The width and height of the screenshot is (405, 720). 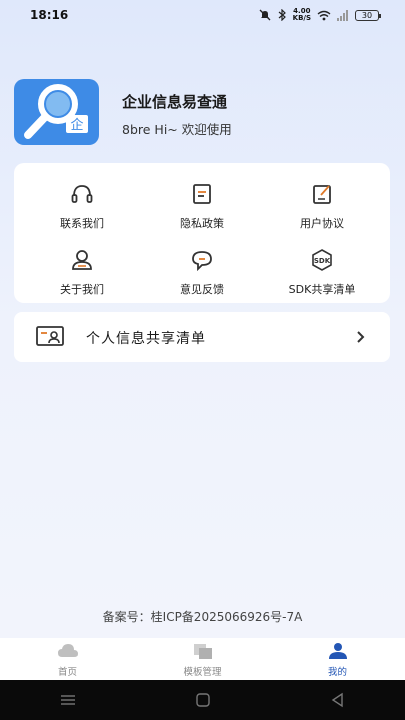 I want to click on document-icon, so click(x=202, y=194).